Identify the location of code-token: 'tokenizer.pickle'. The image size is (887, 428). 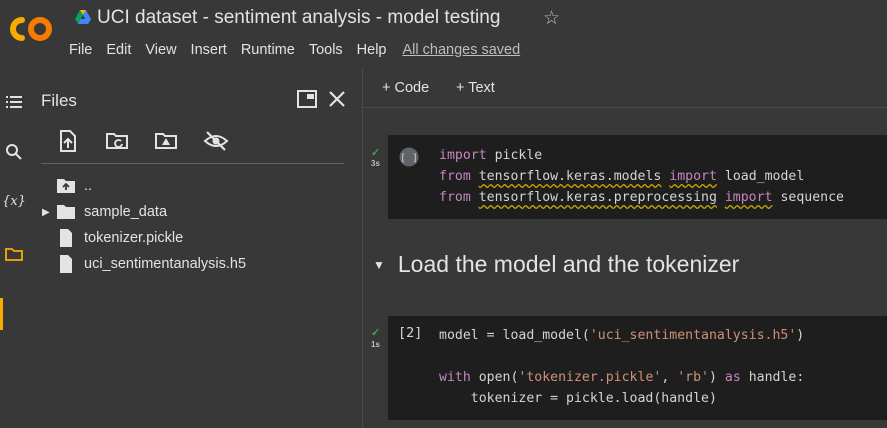
(590, 377).